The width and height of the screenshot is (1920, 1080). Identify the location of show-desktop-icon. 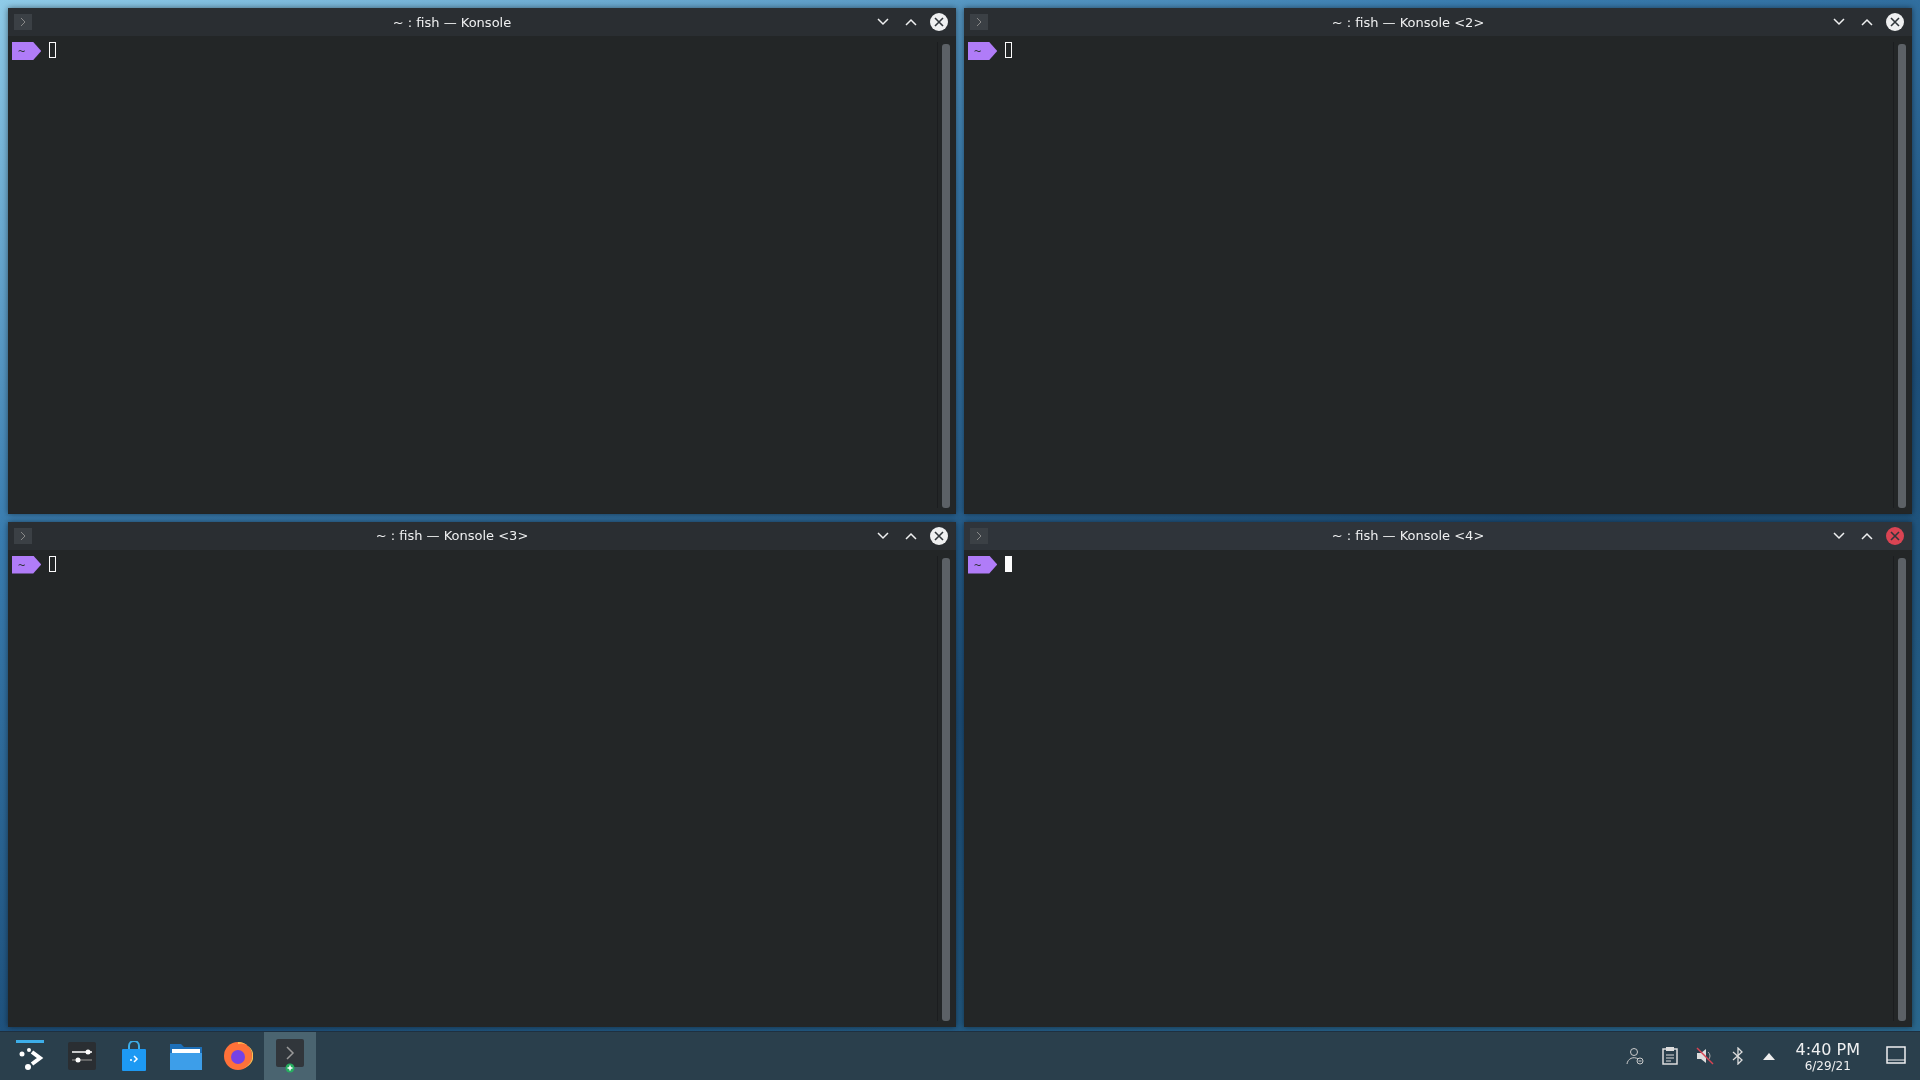
(1896, 1054).